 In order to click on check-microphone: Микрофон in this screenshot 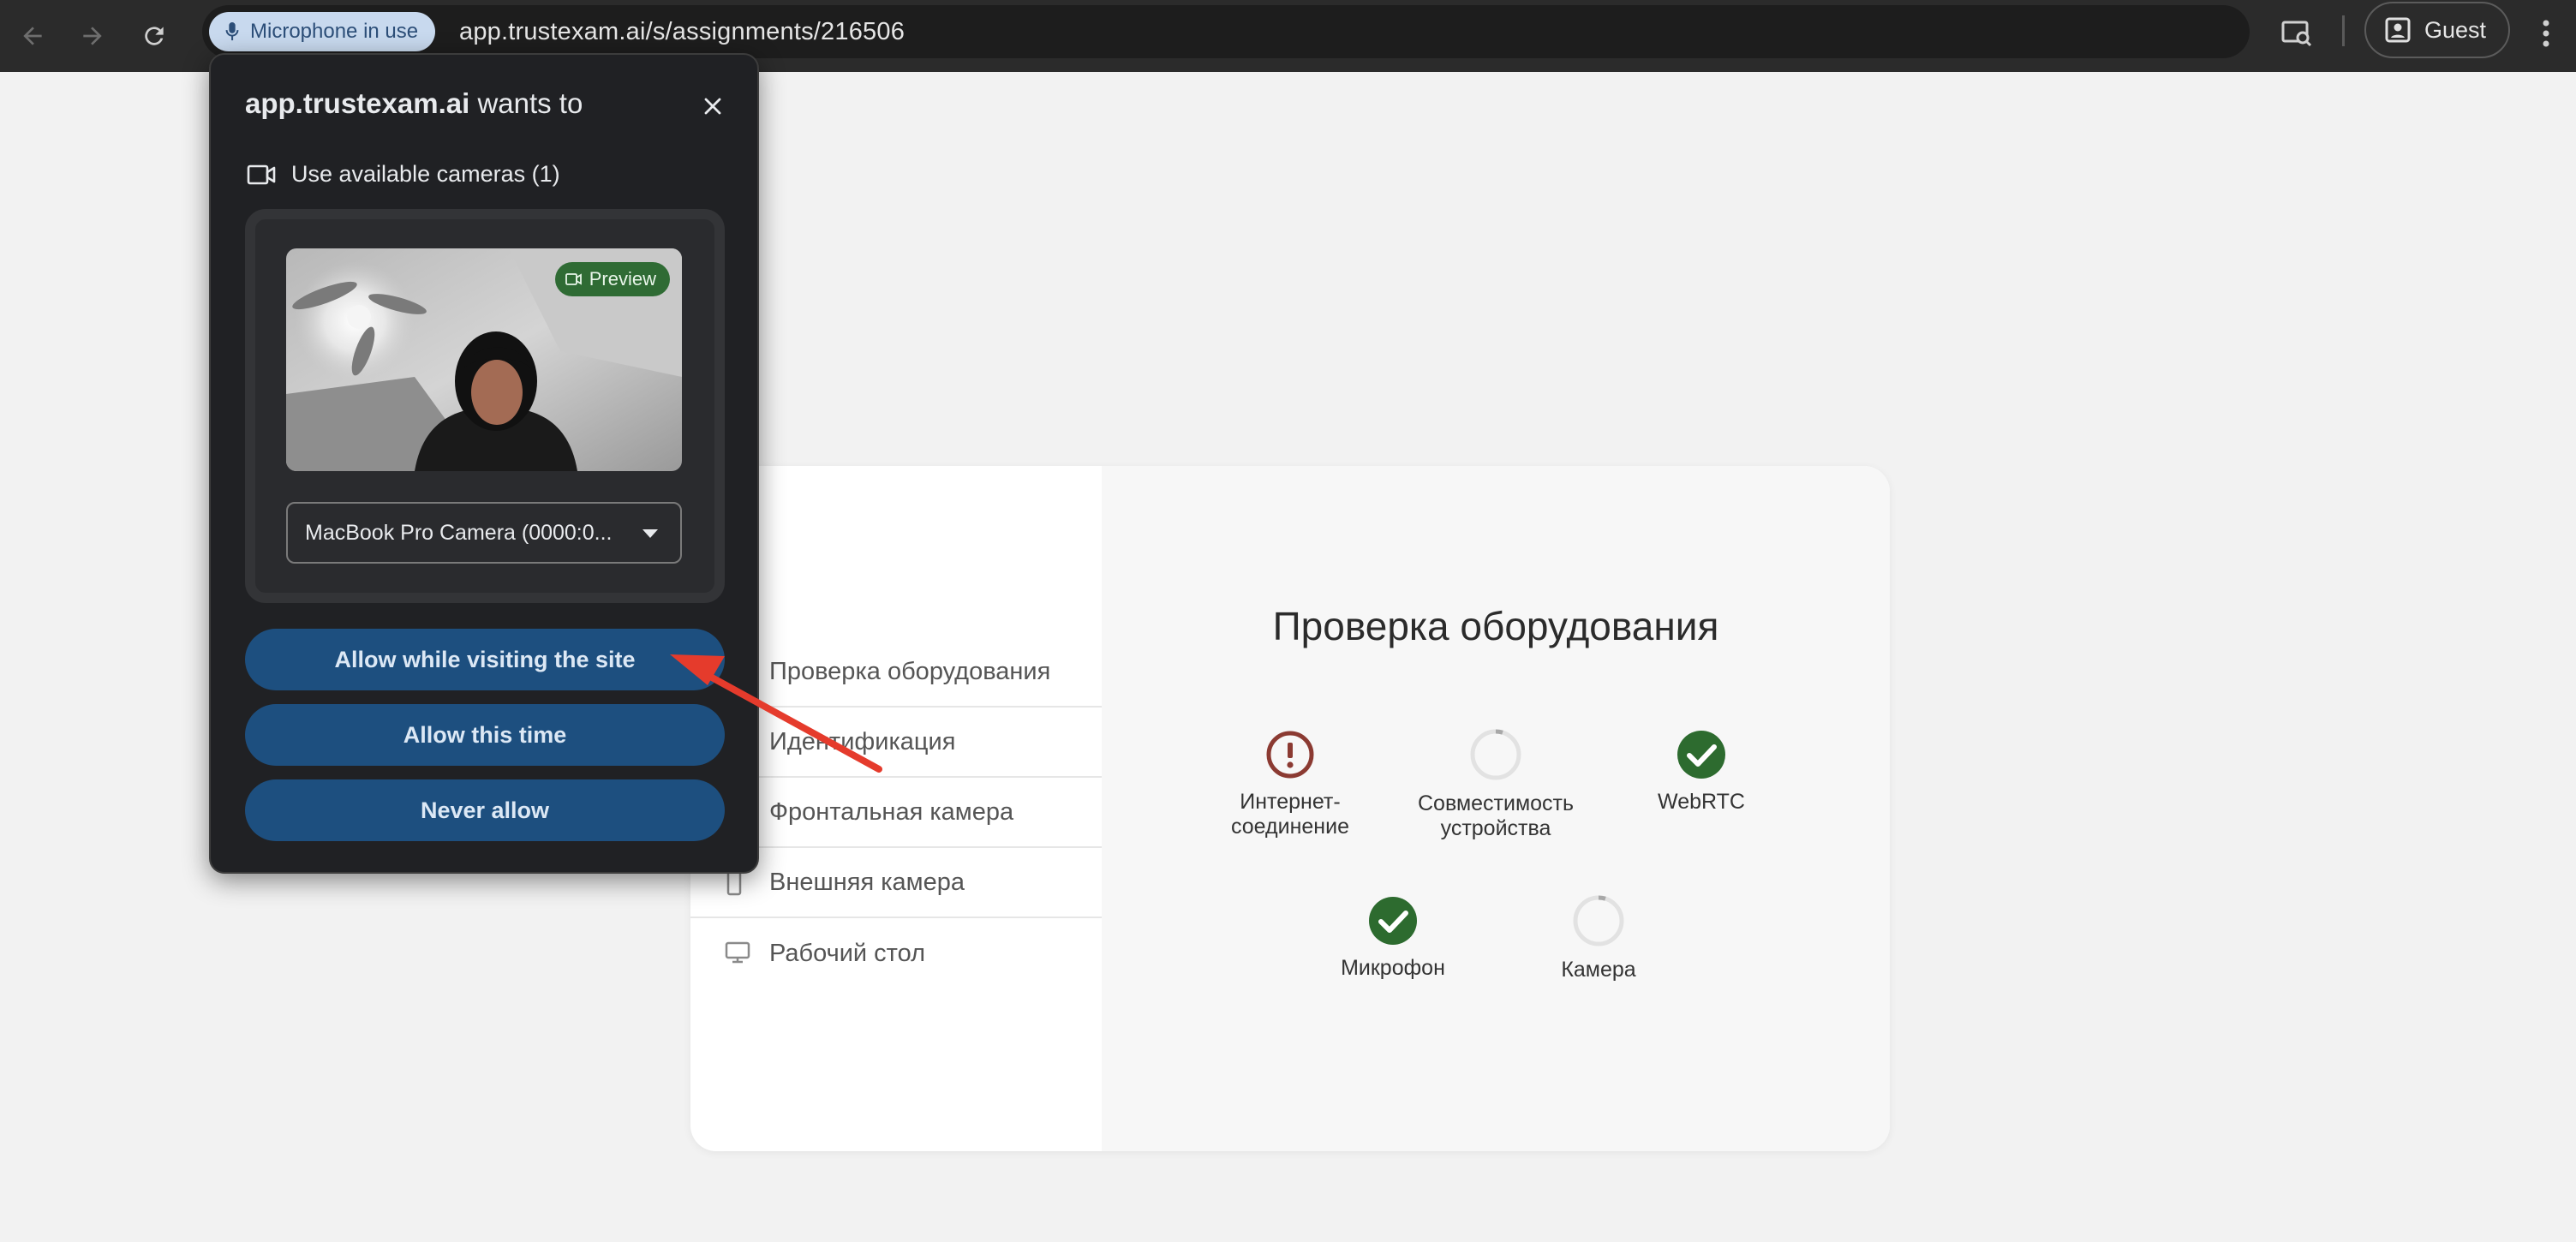, I will do `click(1393, 938)`.